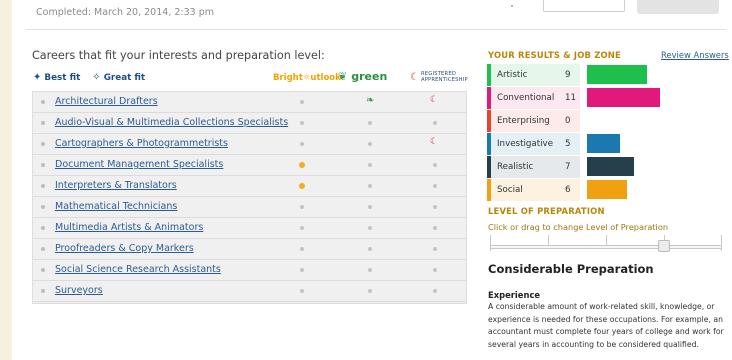 The image size is (732, 360). I want to click on top-button, so click(678, 7).